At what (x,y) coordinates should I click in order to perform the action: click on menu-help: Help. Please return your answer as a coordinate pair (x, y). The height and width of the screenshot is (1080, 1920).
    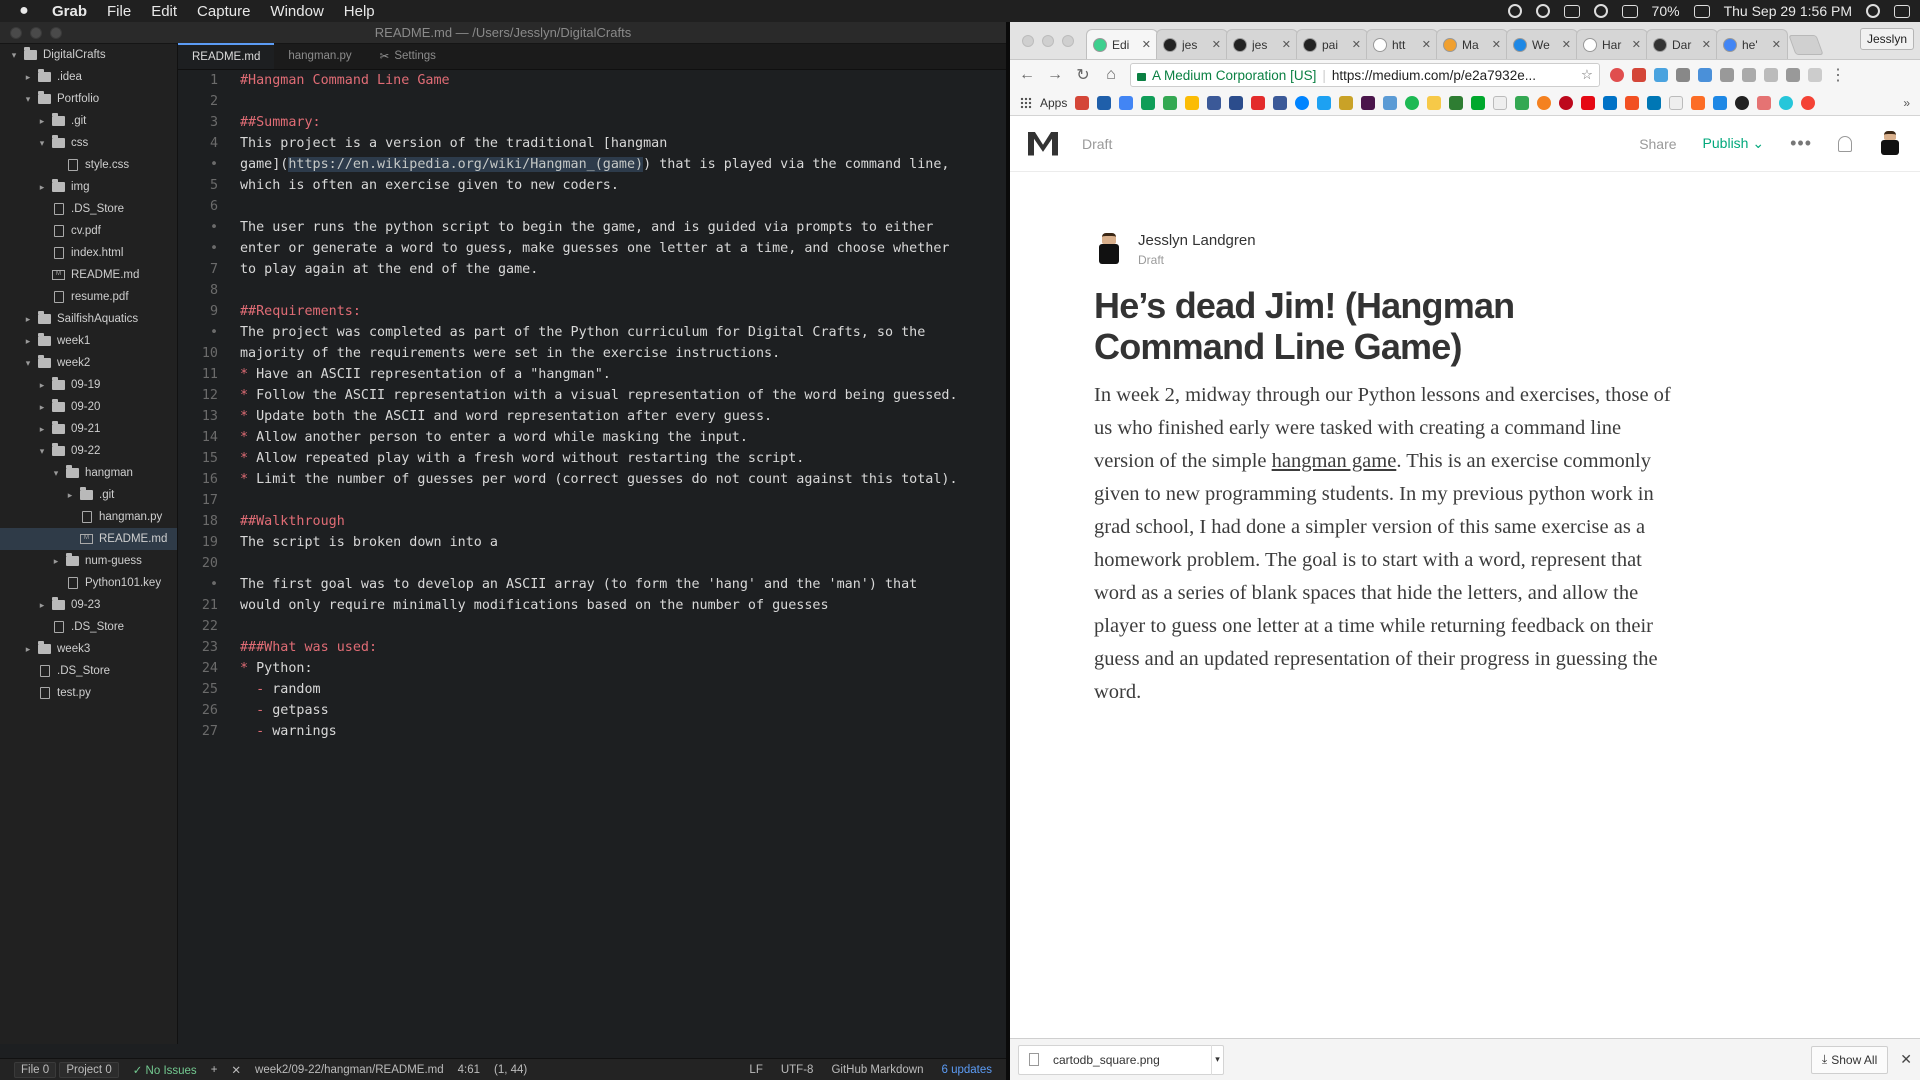
    Looking at the image, I should click on (359, 11).